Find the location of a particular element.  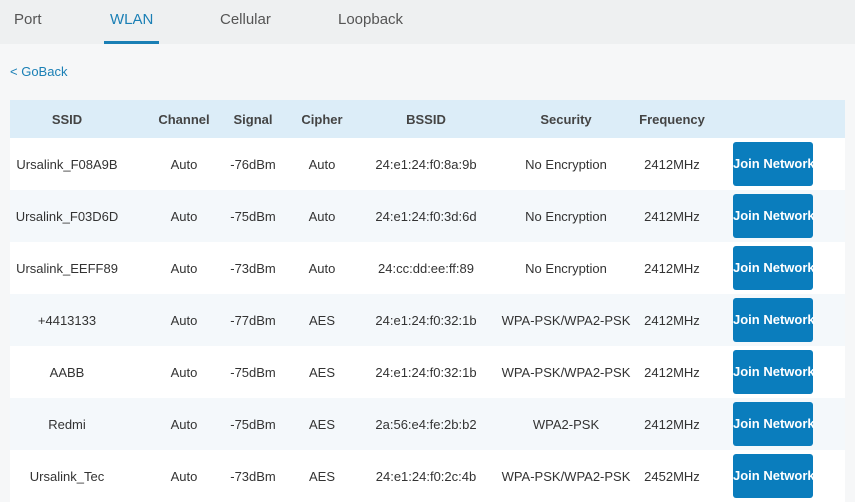

tab-loopback: Loopback is located at coordinates (370, 22).